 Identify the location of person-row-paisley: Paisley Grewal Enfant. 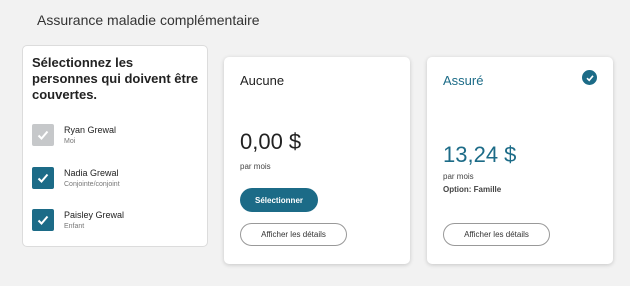
(117, 222).